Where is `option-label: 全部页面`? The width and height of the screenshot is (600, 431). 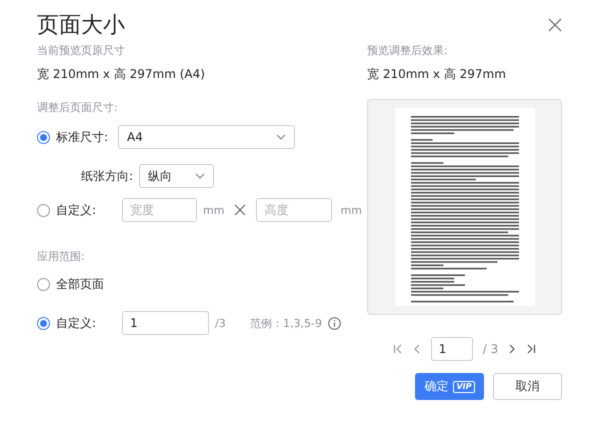
option-label: 全部页面 is located at coordinates (80, 284).